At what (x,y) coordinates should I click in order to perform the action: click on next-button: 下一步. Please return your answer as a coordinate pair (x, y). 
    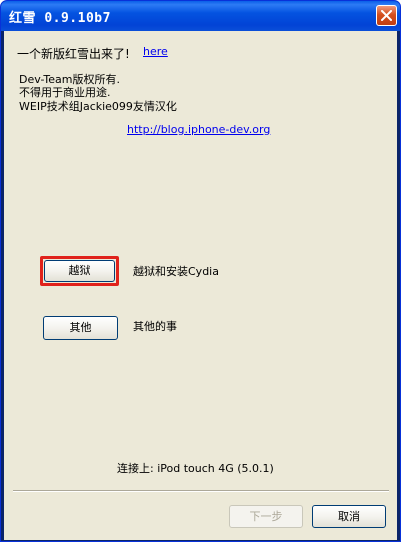
    Looking at the image, I should click on (266, 516).